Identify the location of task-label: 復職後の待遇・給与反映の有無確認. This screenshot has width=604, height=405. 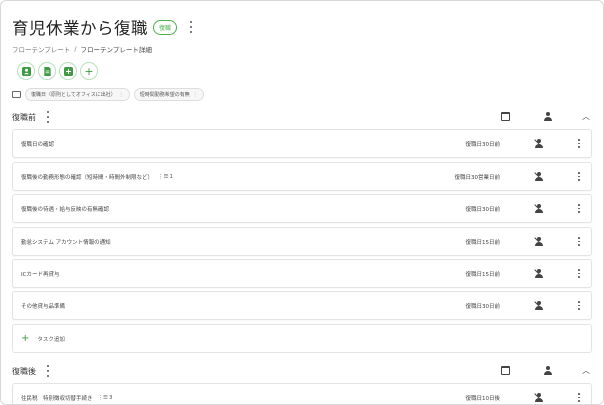
(65, 209).